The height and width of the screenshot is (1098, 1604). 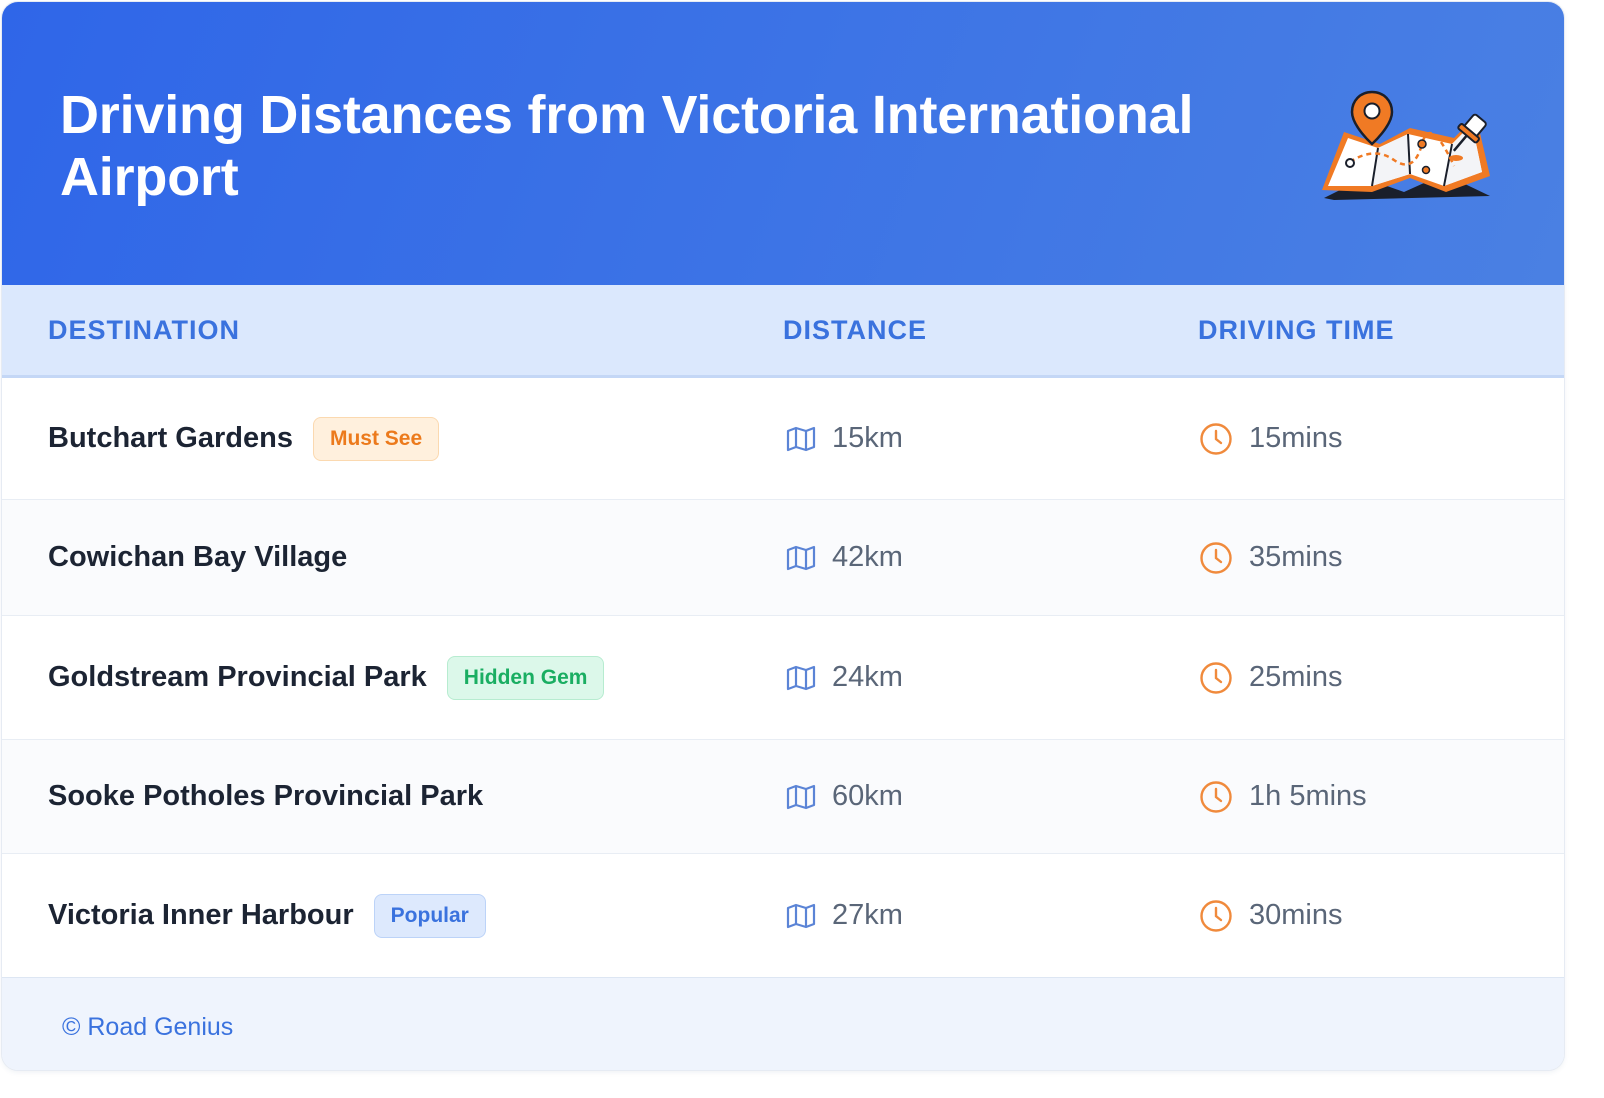 I want to click on destination-cell: Cowichan Bay Village, so click(x=197, y=557).